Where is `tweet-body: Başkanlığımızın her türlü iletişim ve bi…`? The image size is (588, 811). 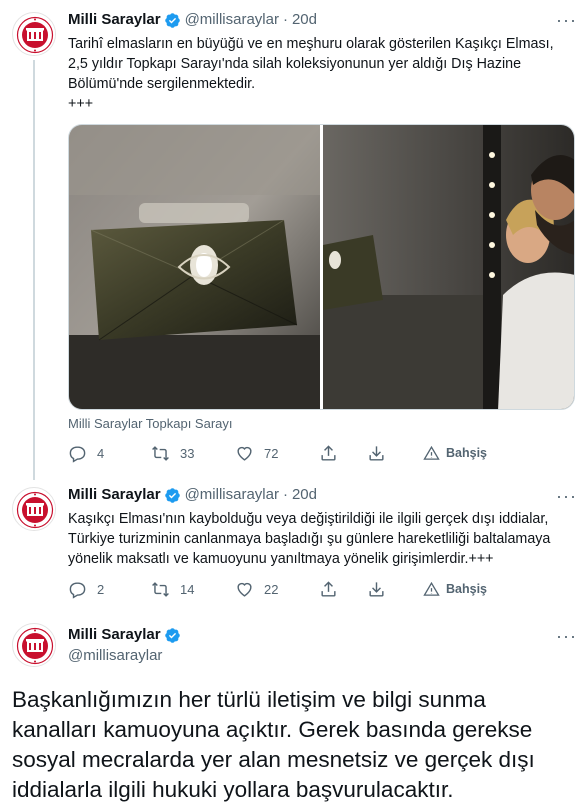 tweet-body: Başkanlığımızın her türlü iletişim ve bi… is located at coordinates (273, 744).